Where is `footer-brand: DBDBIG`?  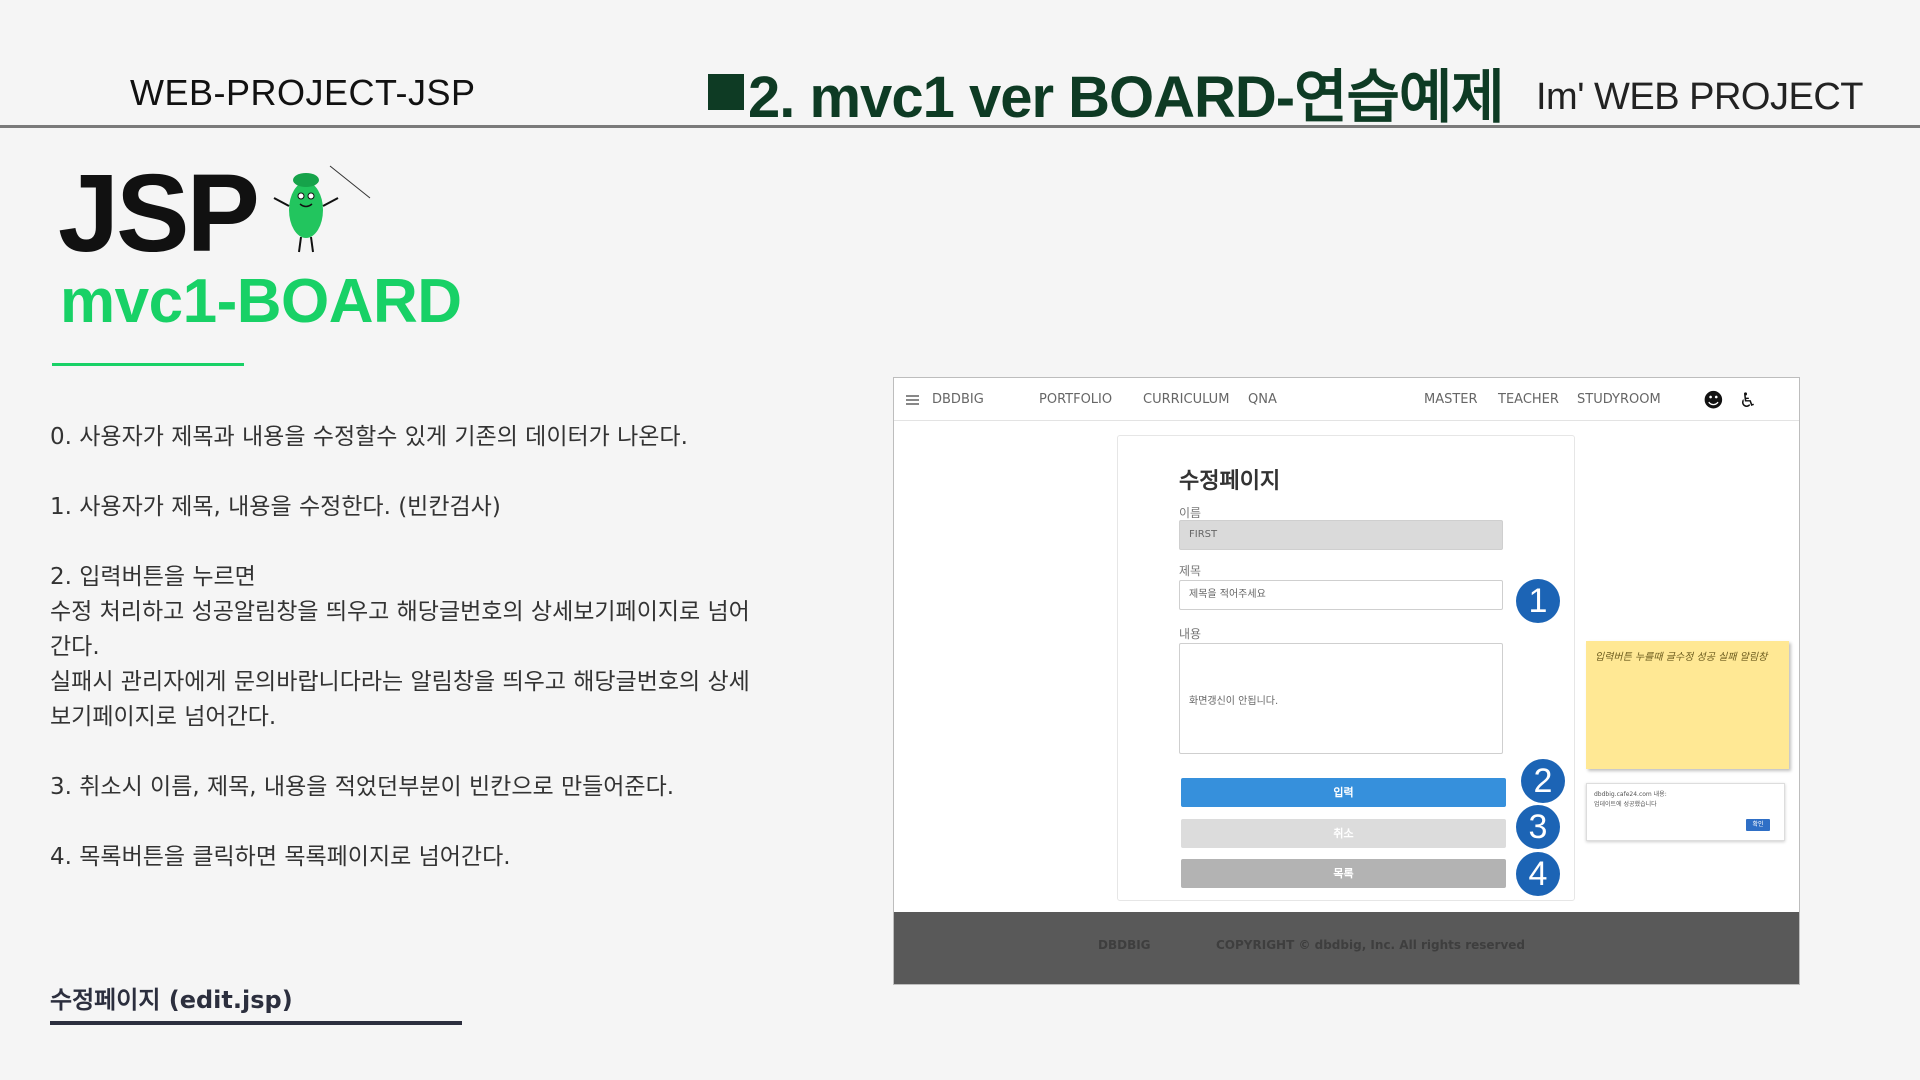 footer-brand: DBDBIG is located at coordinates (1124, 945).